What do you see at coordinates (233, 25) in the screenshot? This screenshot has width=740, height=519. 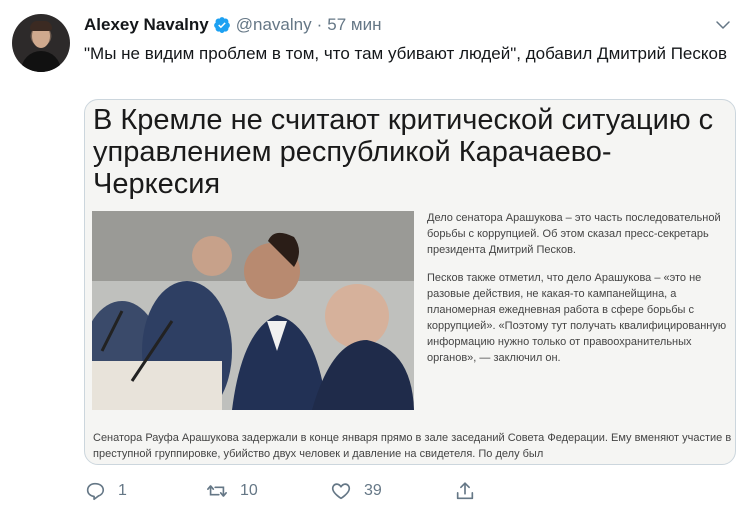 I see `tweet-header: Alexey Navalny @navalny · 57 мин` at bounding box center [233, 25].